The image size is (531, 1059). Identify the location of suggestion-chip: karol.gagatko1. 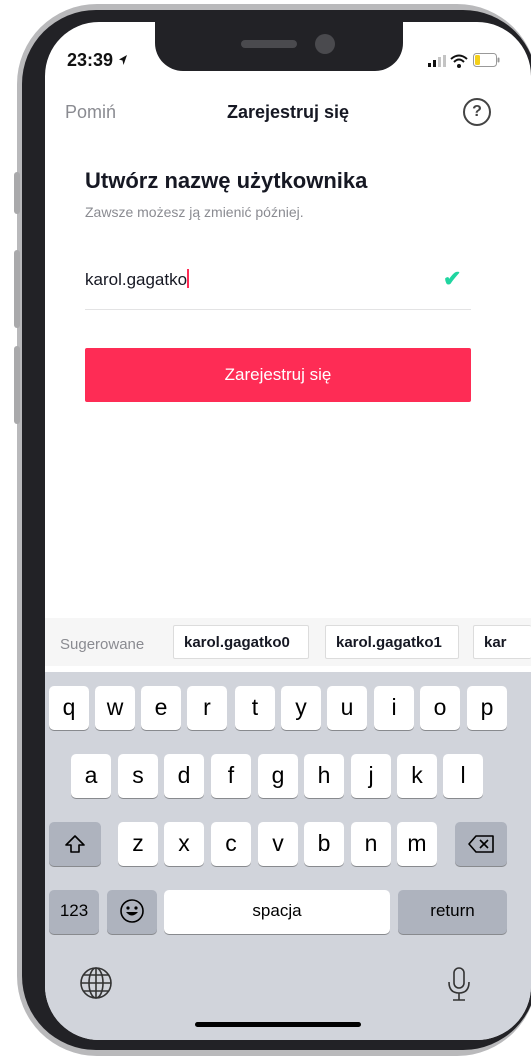
(392, 642).